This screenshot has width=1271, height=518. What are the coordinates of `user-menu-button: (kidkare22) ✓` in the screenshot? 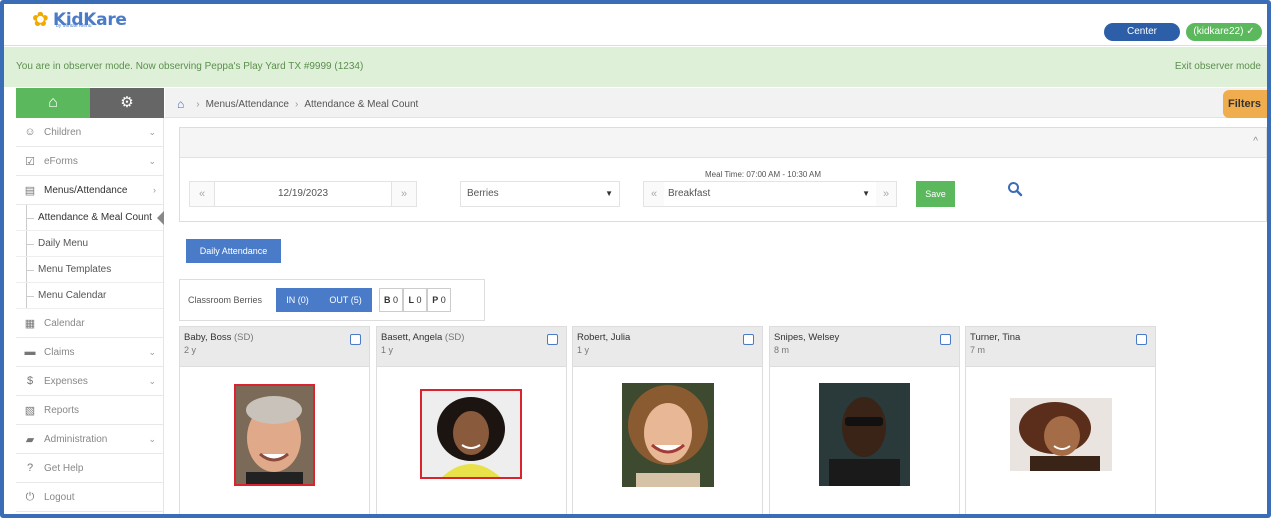 It's located at (1224, 32).